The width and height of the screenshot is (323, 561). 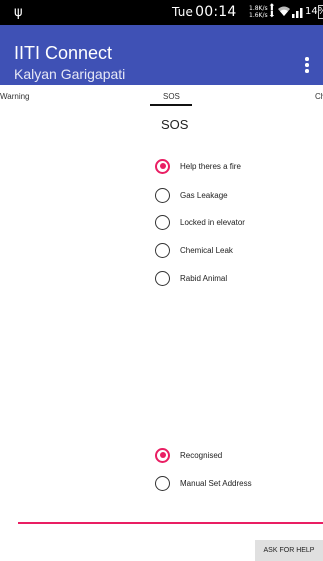 What do you see at coordinates (175, 124) in the screenshot?
I see `section-title: SOS` at bounding box center [175, 124].